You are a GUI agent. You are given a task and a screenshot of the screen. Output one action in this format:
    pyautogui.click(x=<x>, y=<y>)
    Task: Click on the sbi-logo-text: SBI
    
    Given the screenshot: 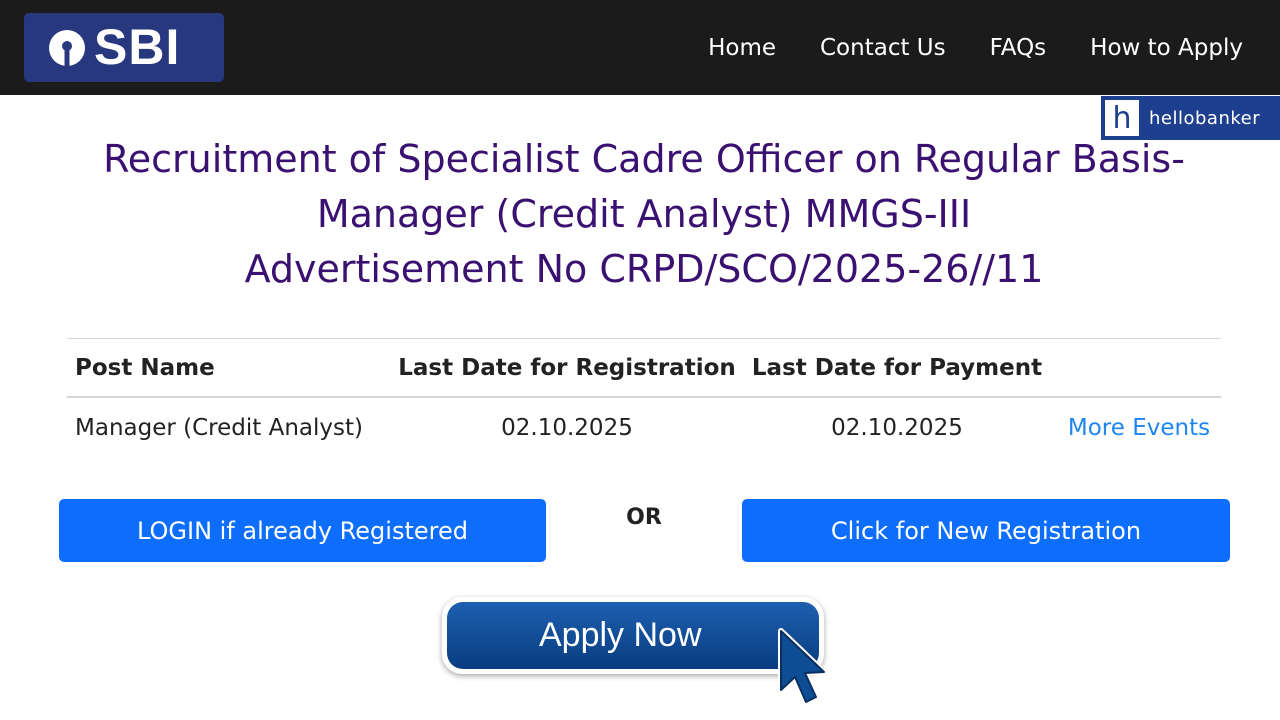 What is the action you would take?
    pyautogui.click(x=137, y=47)
    